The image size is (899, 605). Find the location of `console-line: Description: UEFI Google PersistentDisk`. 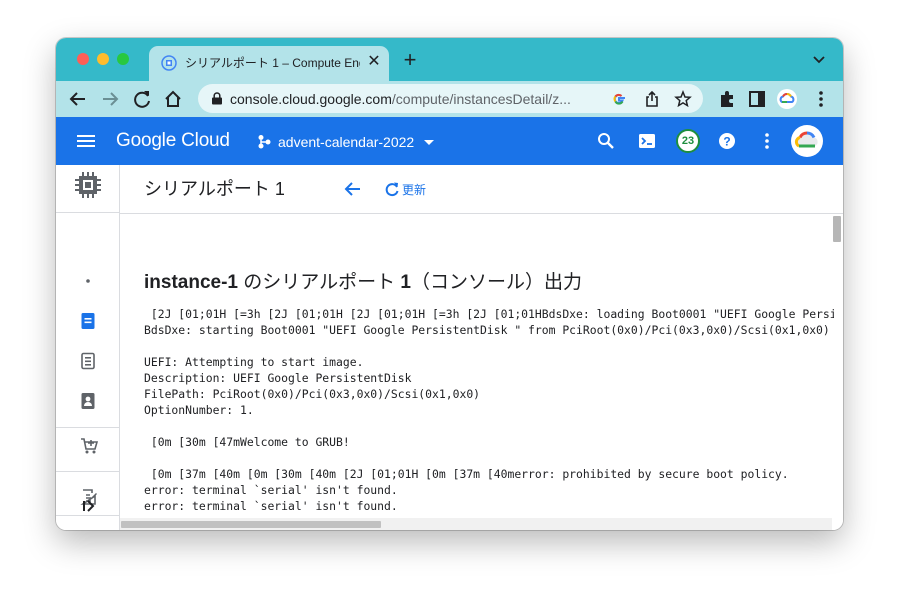

console-line: Description: UEFI Google PersistentDisk is located at coordinates (278, 378).